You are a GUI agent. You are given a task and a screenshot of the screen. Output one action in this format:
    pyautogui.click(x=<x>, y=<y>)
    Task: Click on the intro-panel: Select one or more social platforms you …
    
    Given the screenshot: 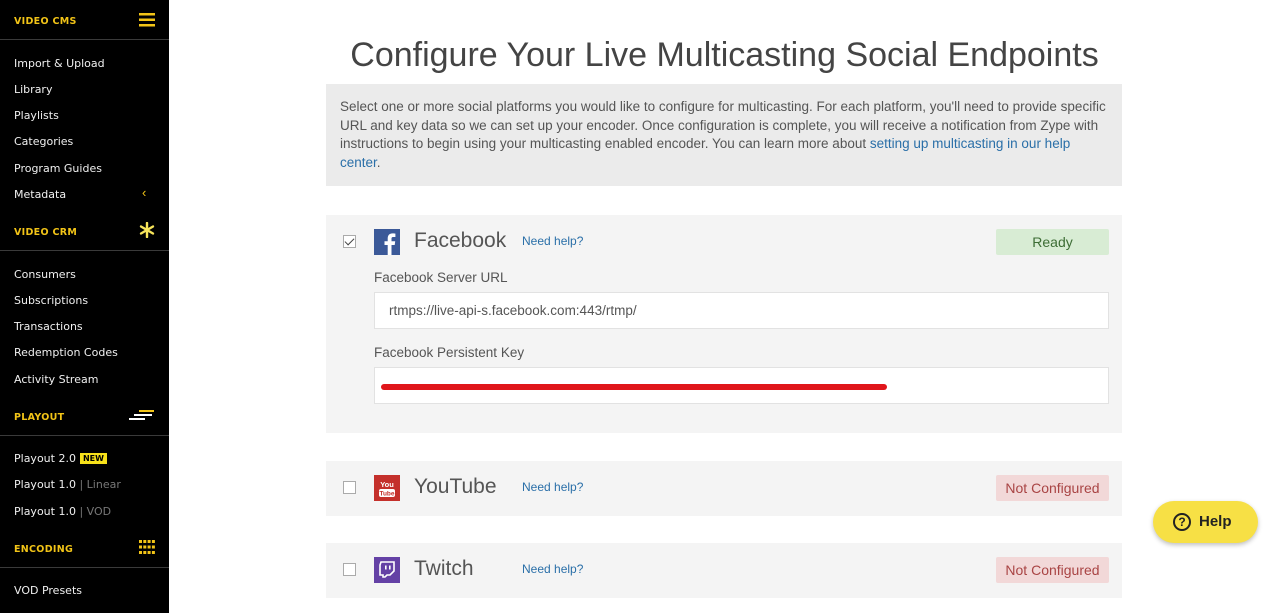 What is the action you would take?
    pyautogui.click(x=724, y=135)
    